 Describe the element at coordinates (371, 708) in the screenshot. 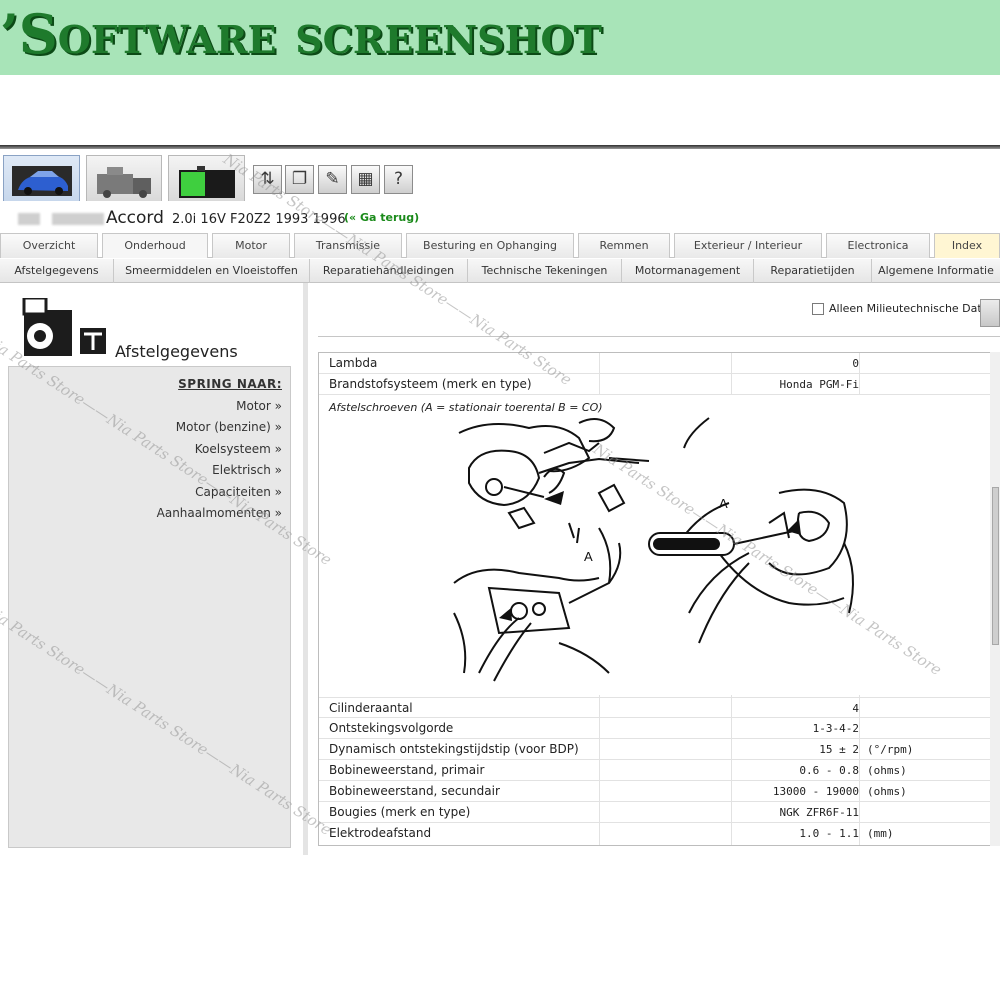

I see `row-label: Cilinderaantal` at that location.